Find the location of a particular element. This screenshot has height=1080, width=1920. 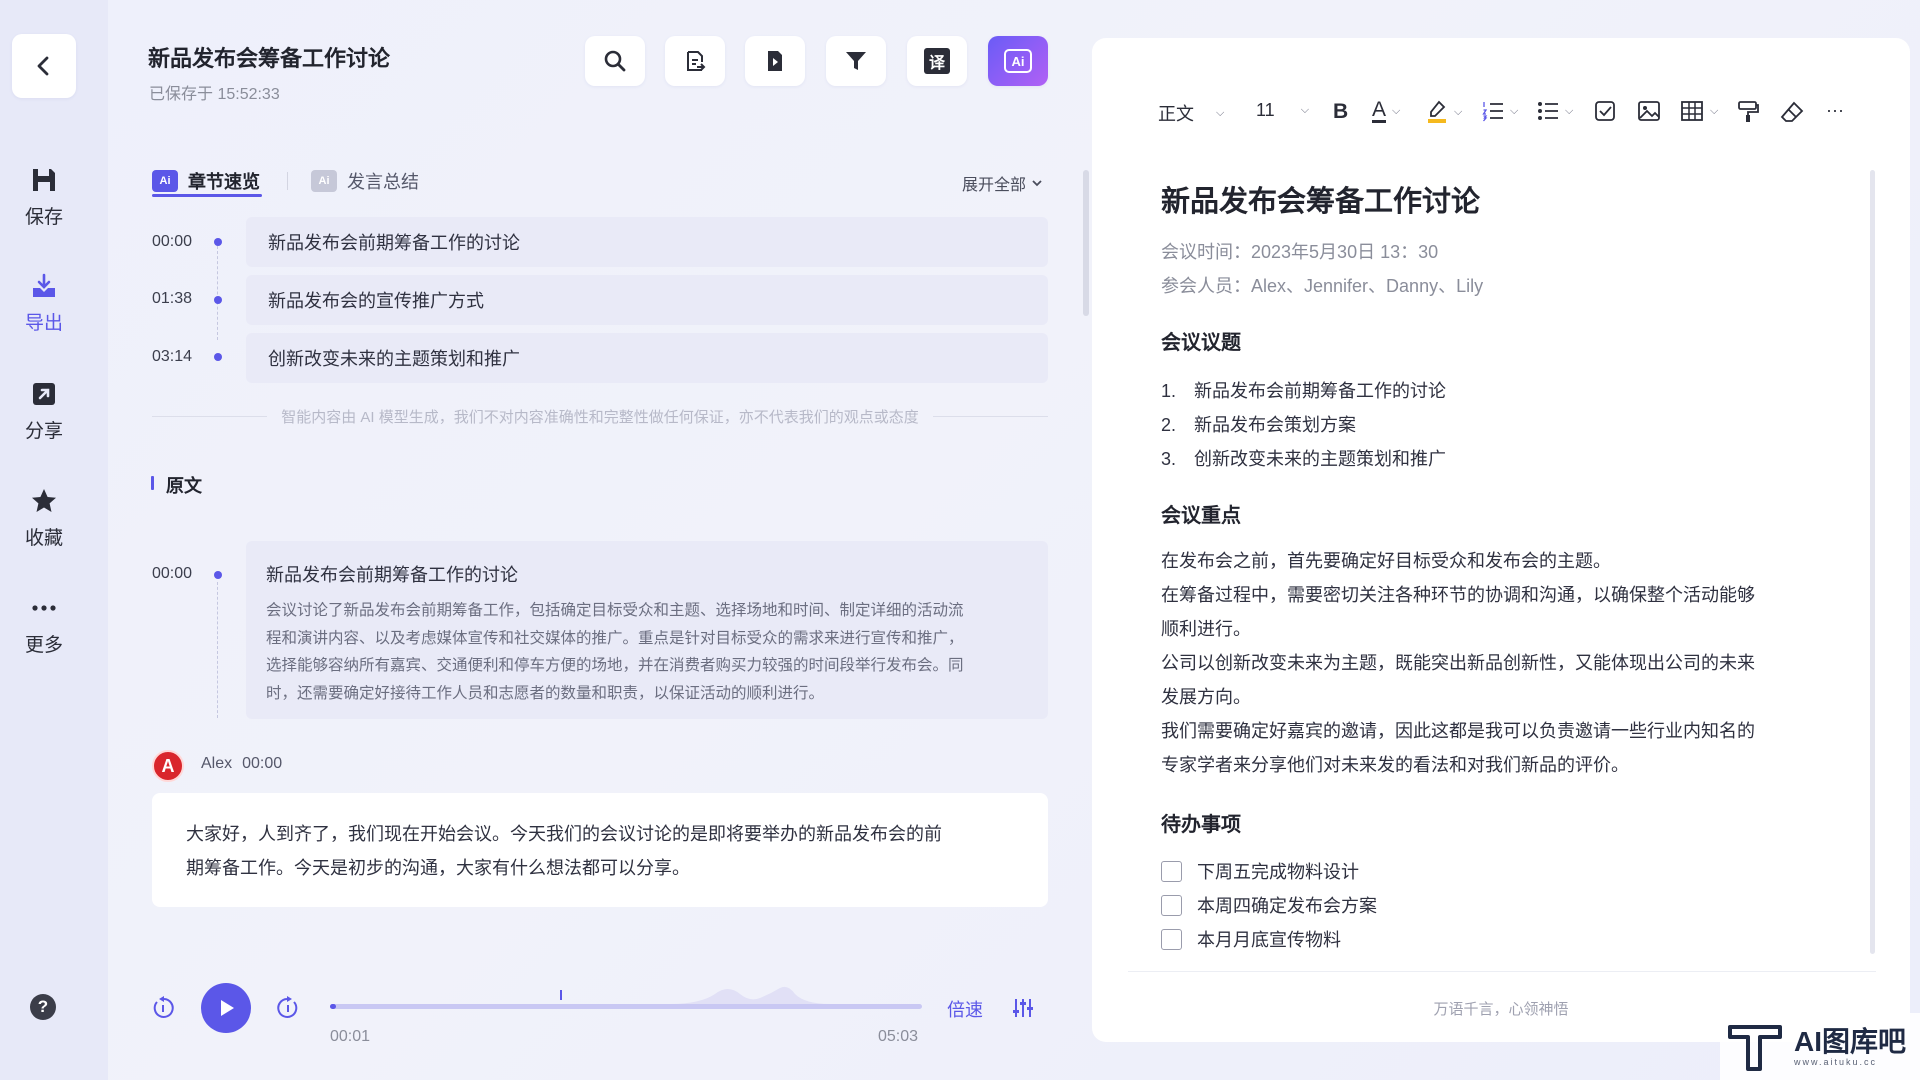

more-tools-button: ··· is located at coordinates (1835, 110).